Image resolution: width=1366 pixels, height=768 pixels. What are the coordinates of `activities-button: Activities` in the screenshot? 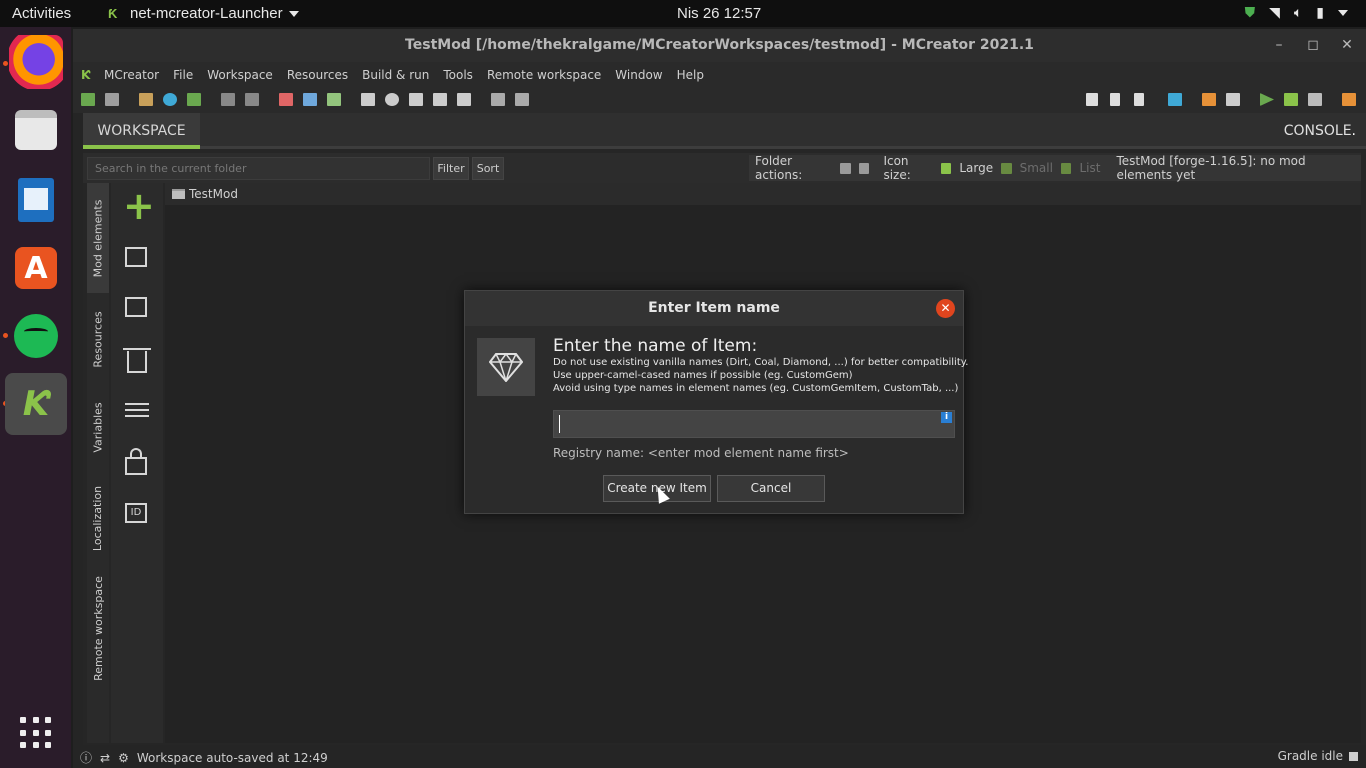 It's located at (41, 13).